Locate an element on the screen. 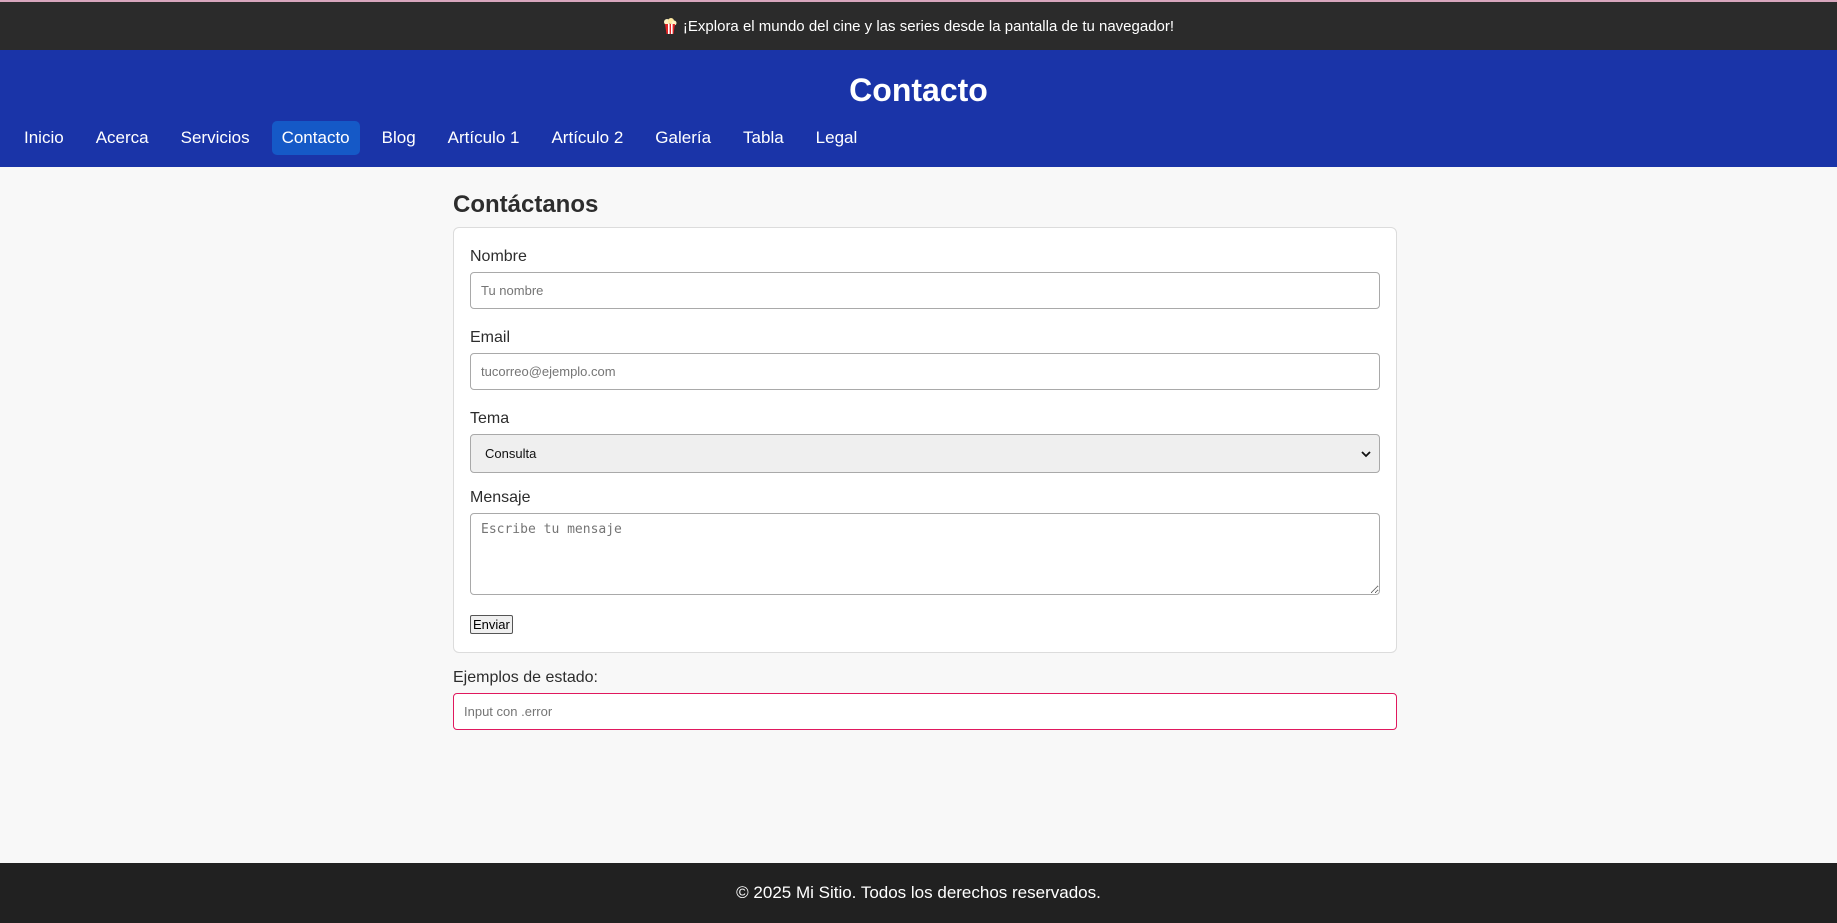  error-input is located at coordinates (925, 711).